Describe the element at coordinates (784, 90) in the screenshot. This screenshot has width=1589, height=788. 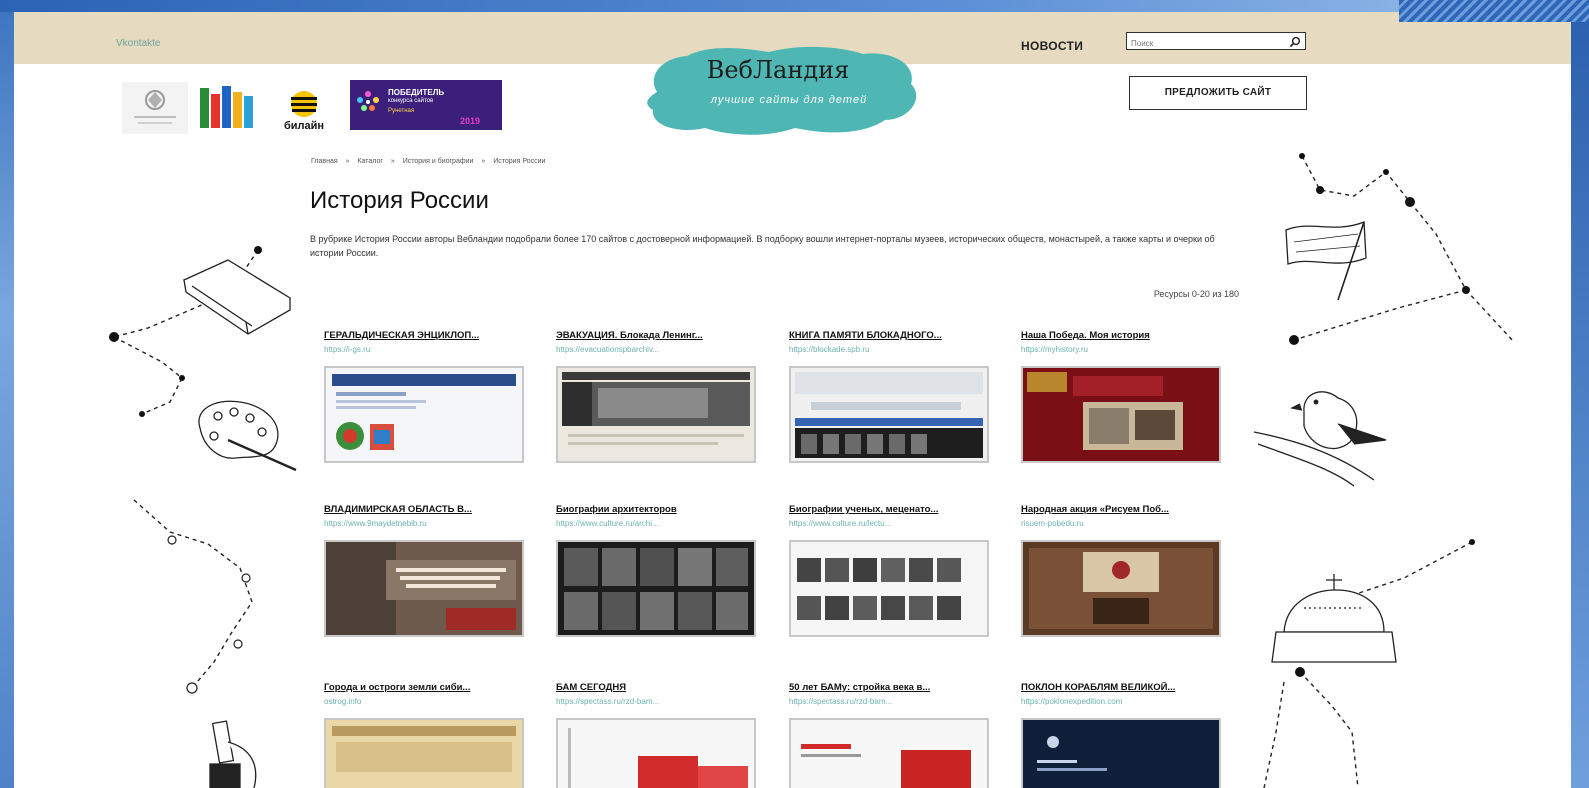
I see `logo-blob` at that location.